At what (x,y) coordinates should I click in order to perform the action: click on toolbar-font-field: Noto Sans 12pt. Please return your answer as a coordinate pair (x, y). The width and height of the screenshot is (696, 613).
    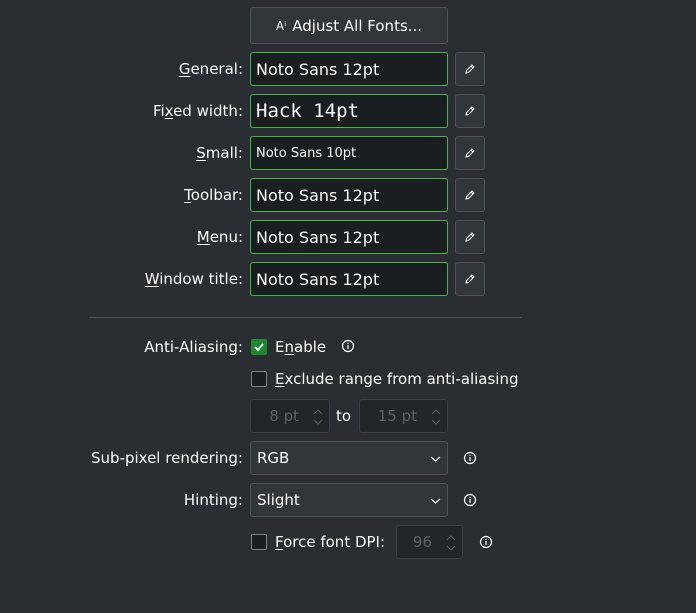
    Looking at the image, I should click on (349, 195).